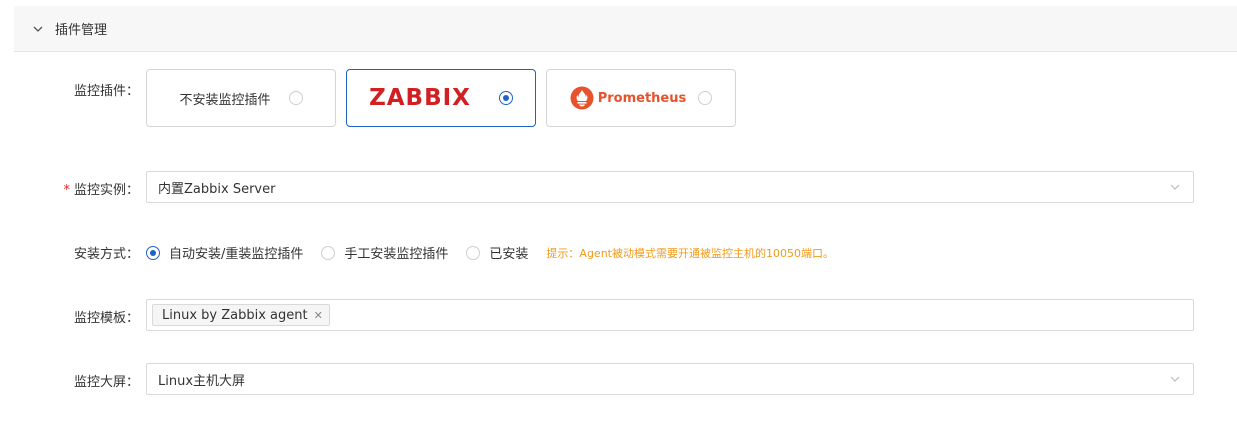 The width and height of the screenshot is (1237, 430). What do you see at coordinates (505, 98) in the screenshot?
I see `plugin-zabbix-radio` at bounding box center [505, 98].